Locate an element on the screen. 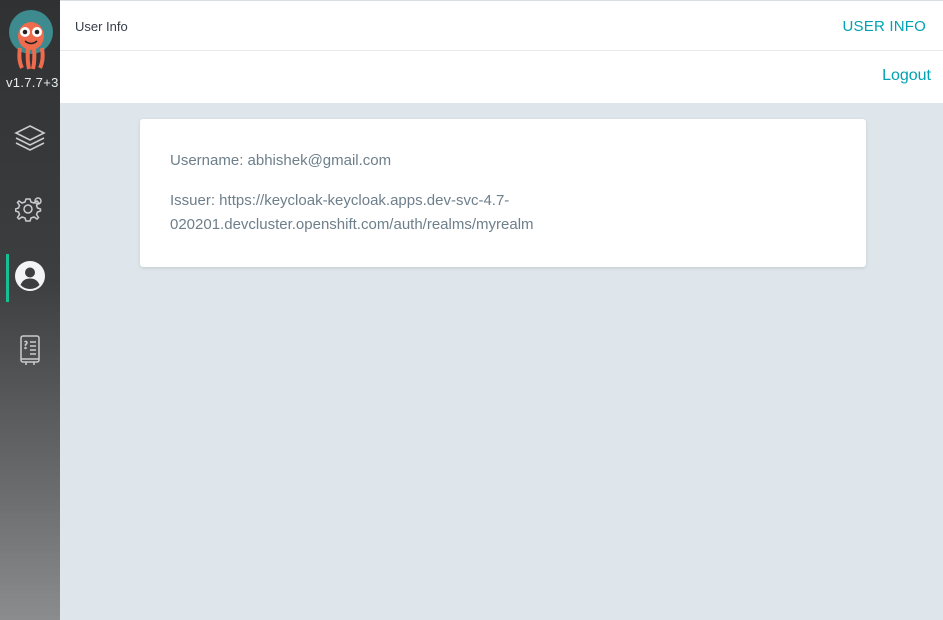 This screenshot has width=943, height=620. docs-icon is located at coordinates (30, 352).